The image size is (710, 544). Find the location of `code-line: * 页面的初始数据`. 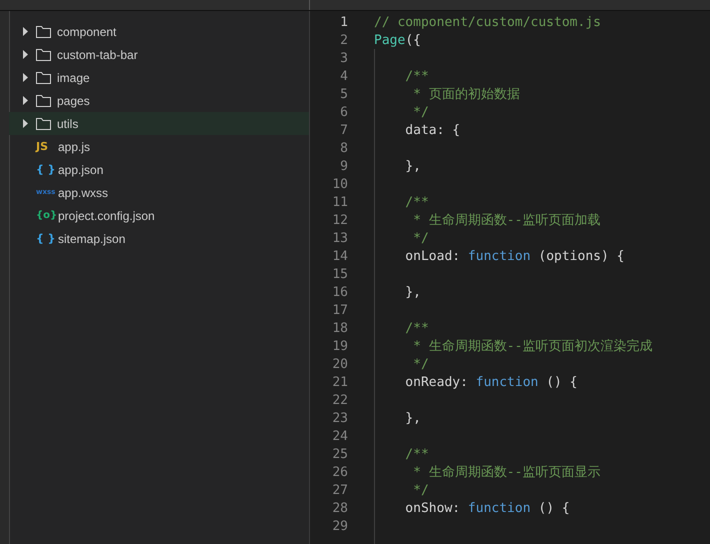

code-line: * 页面的初始数据 is located at coordinates (466, 94).